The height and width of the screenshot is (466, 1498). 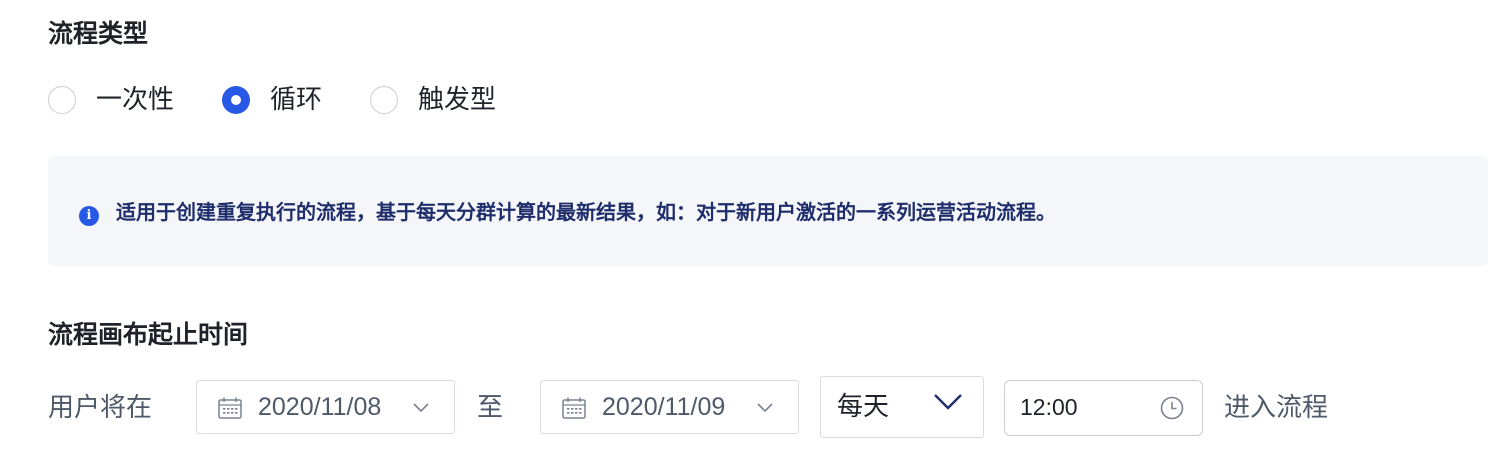 I want to click on radio-circle-checked, so click(x=236, y=100).